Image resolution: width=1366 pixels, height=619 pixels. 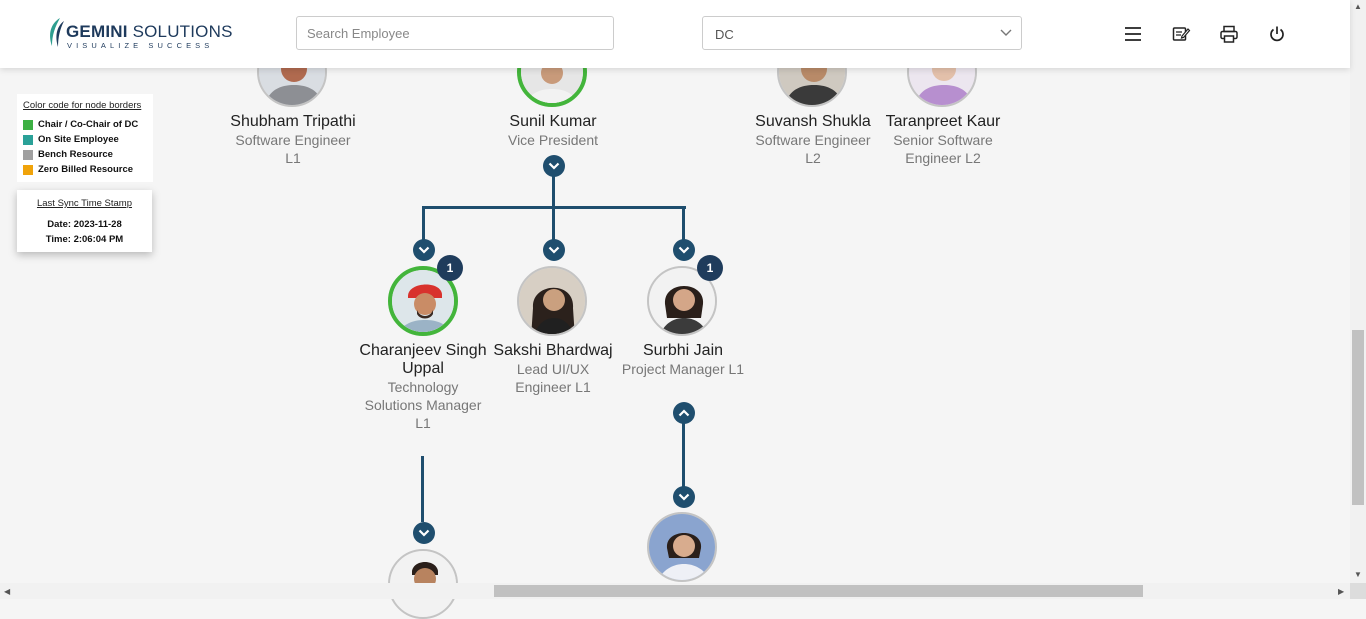 What do you see at coordinates (552, 140) in the screenshot?
I see `employee-role: Vice President` at bounding box center [552, 140].